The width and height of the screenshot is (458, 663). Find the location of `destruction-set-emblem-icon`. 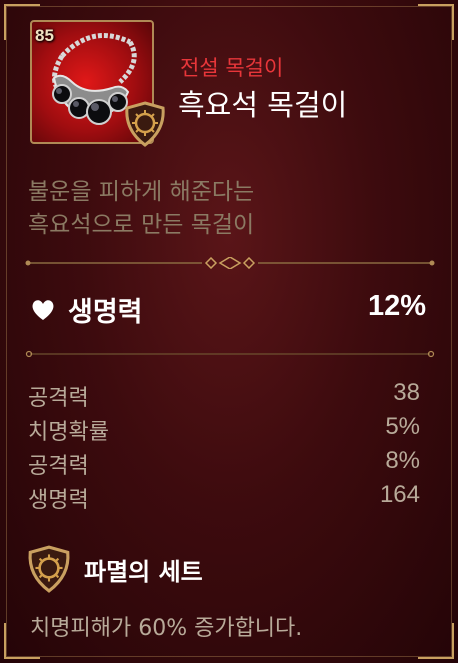

destruction-set-emblem-icon is located at coordinates (49, 569).